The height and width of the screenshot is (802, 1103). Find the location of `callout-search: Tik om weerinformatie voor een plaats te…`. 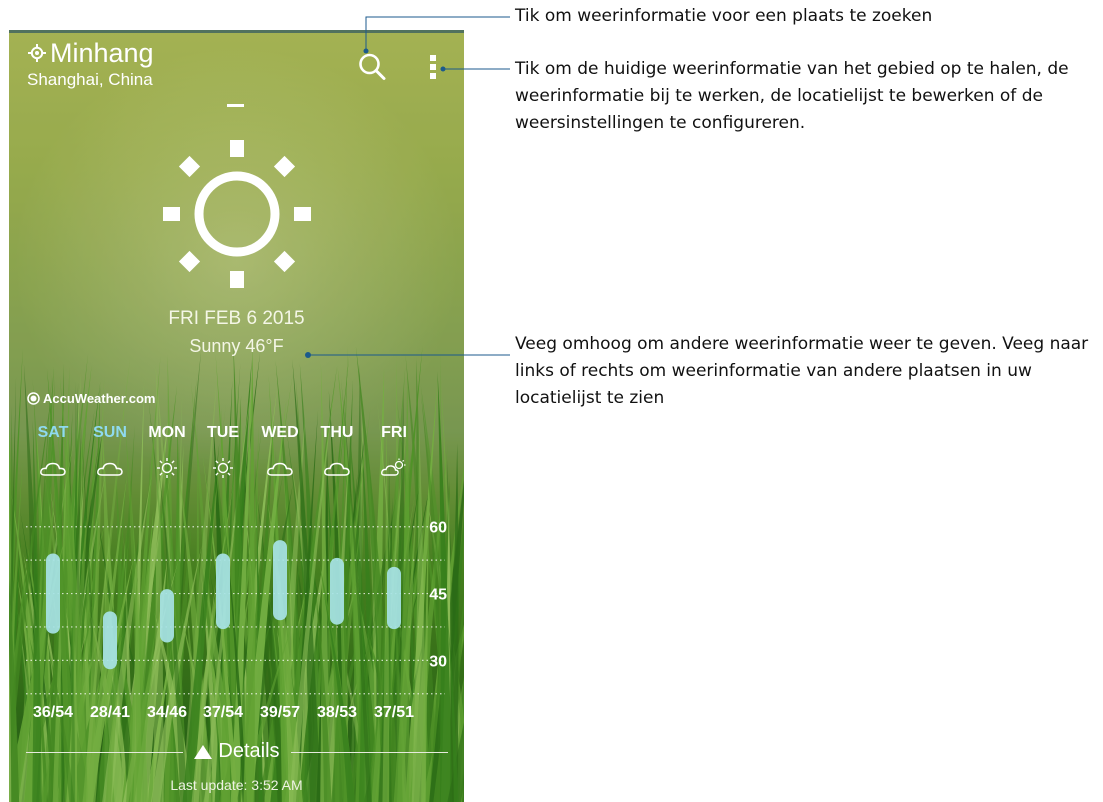

callout-search: Tik om weerinformatie voor een plaats te… is located at coordinates (724, 16).